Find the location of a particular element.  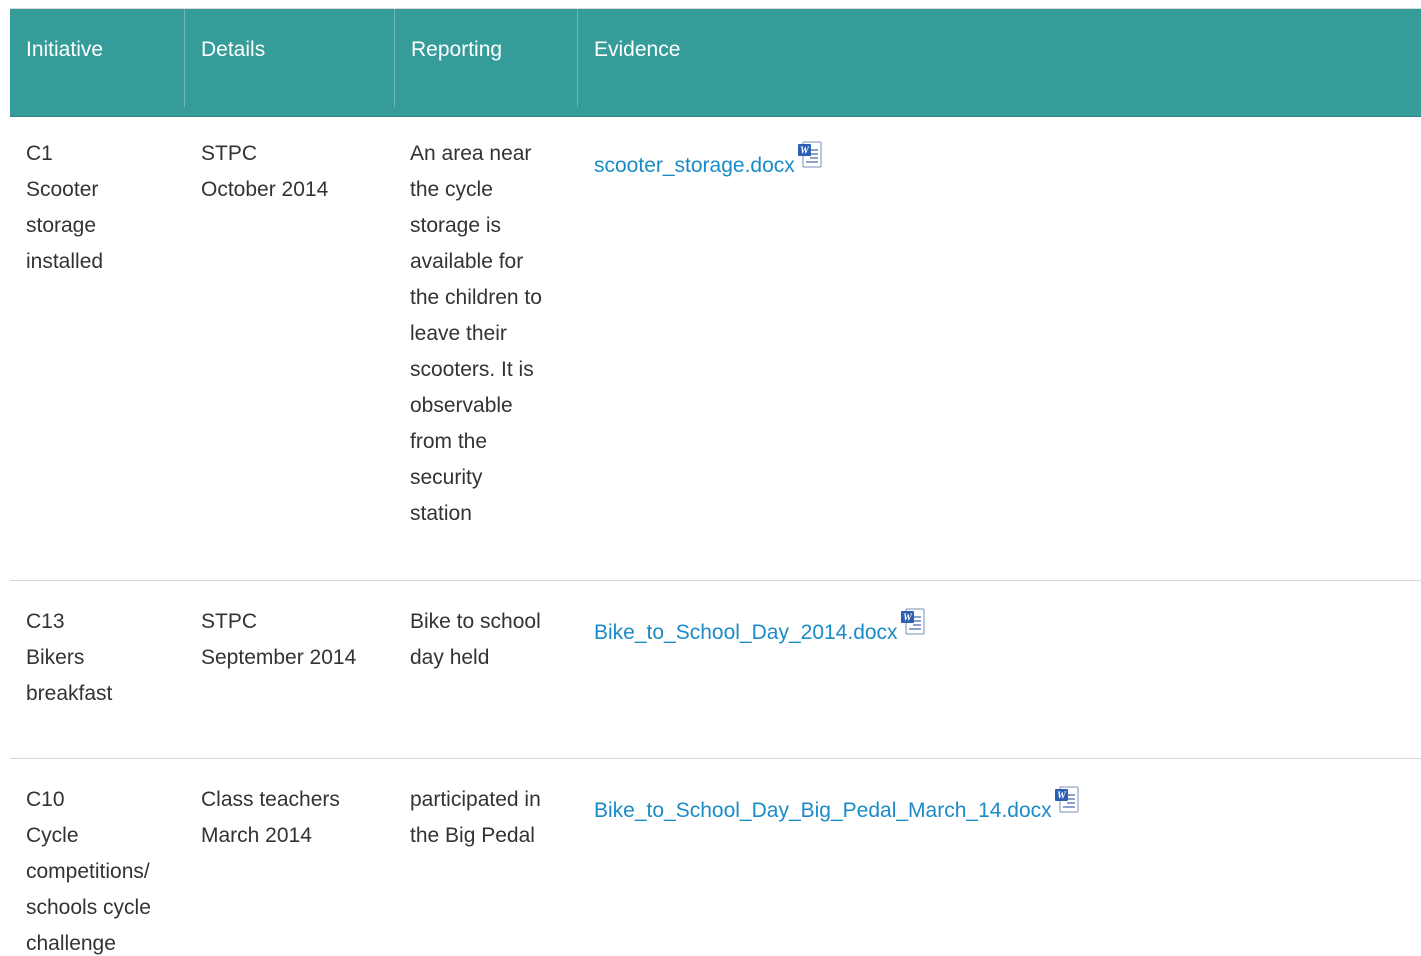

initiative-code: C1 is located at coordinates (39, 153).